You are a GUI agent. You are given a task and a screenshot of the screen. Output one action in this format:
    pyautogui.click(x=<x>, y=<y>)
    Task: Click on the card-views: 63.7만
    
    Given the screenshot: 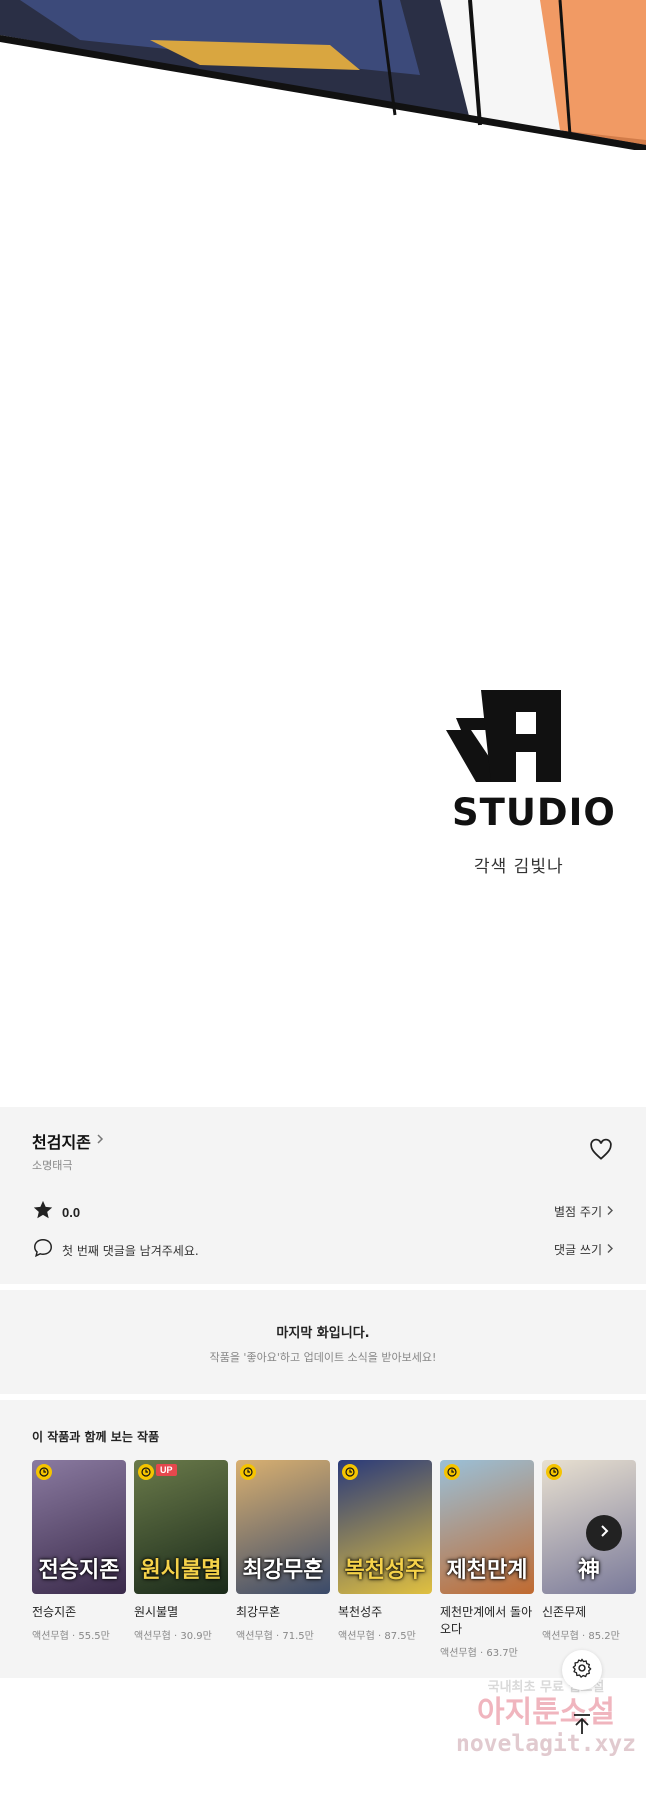 What is the action you would take?
    pyautogui.click(x=502, y=1653)
    